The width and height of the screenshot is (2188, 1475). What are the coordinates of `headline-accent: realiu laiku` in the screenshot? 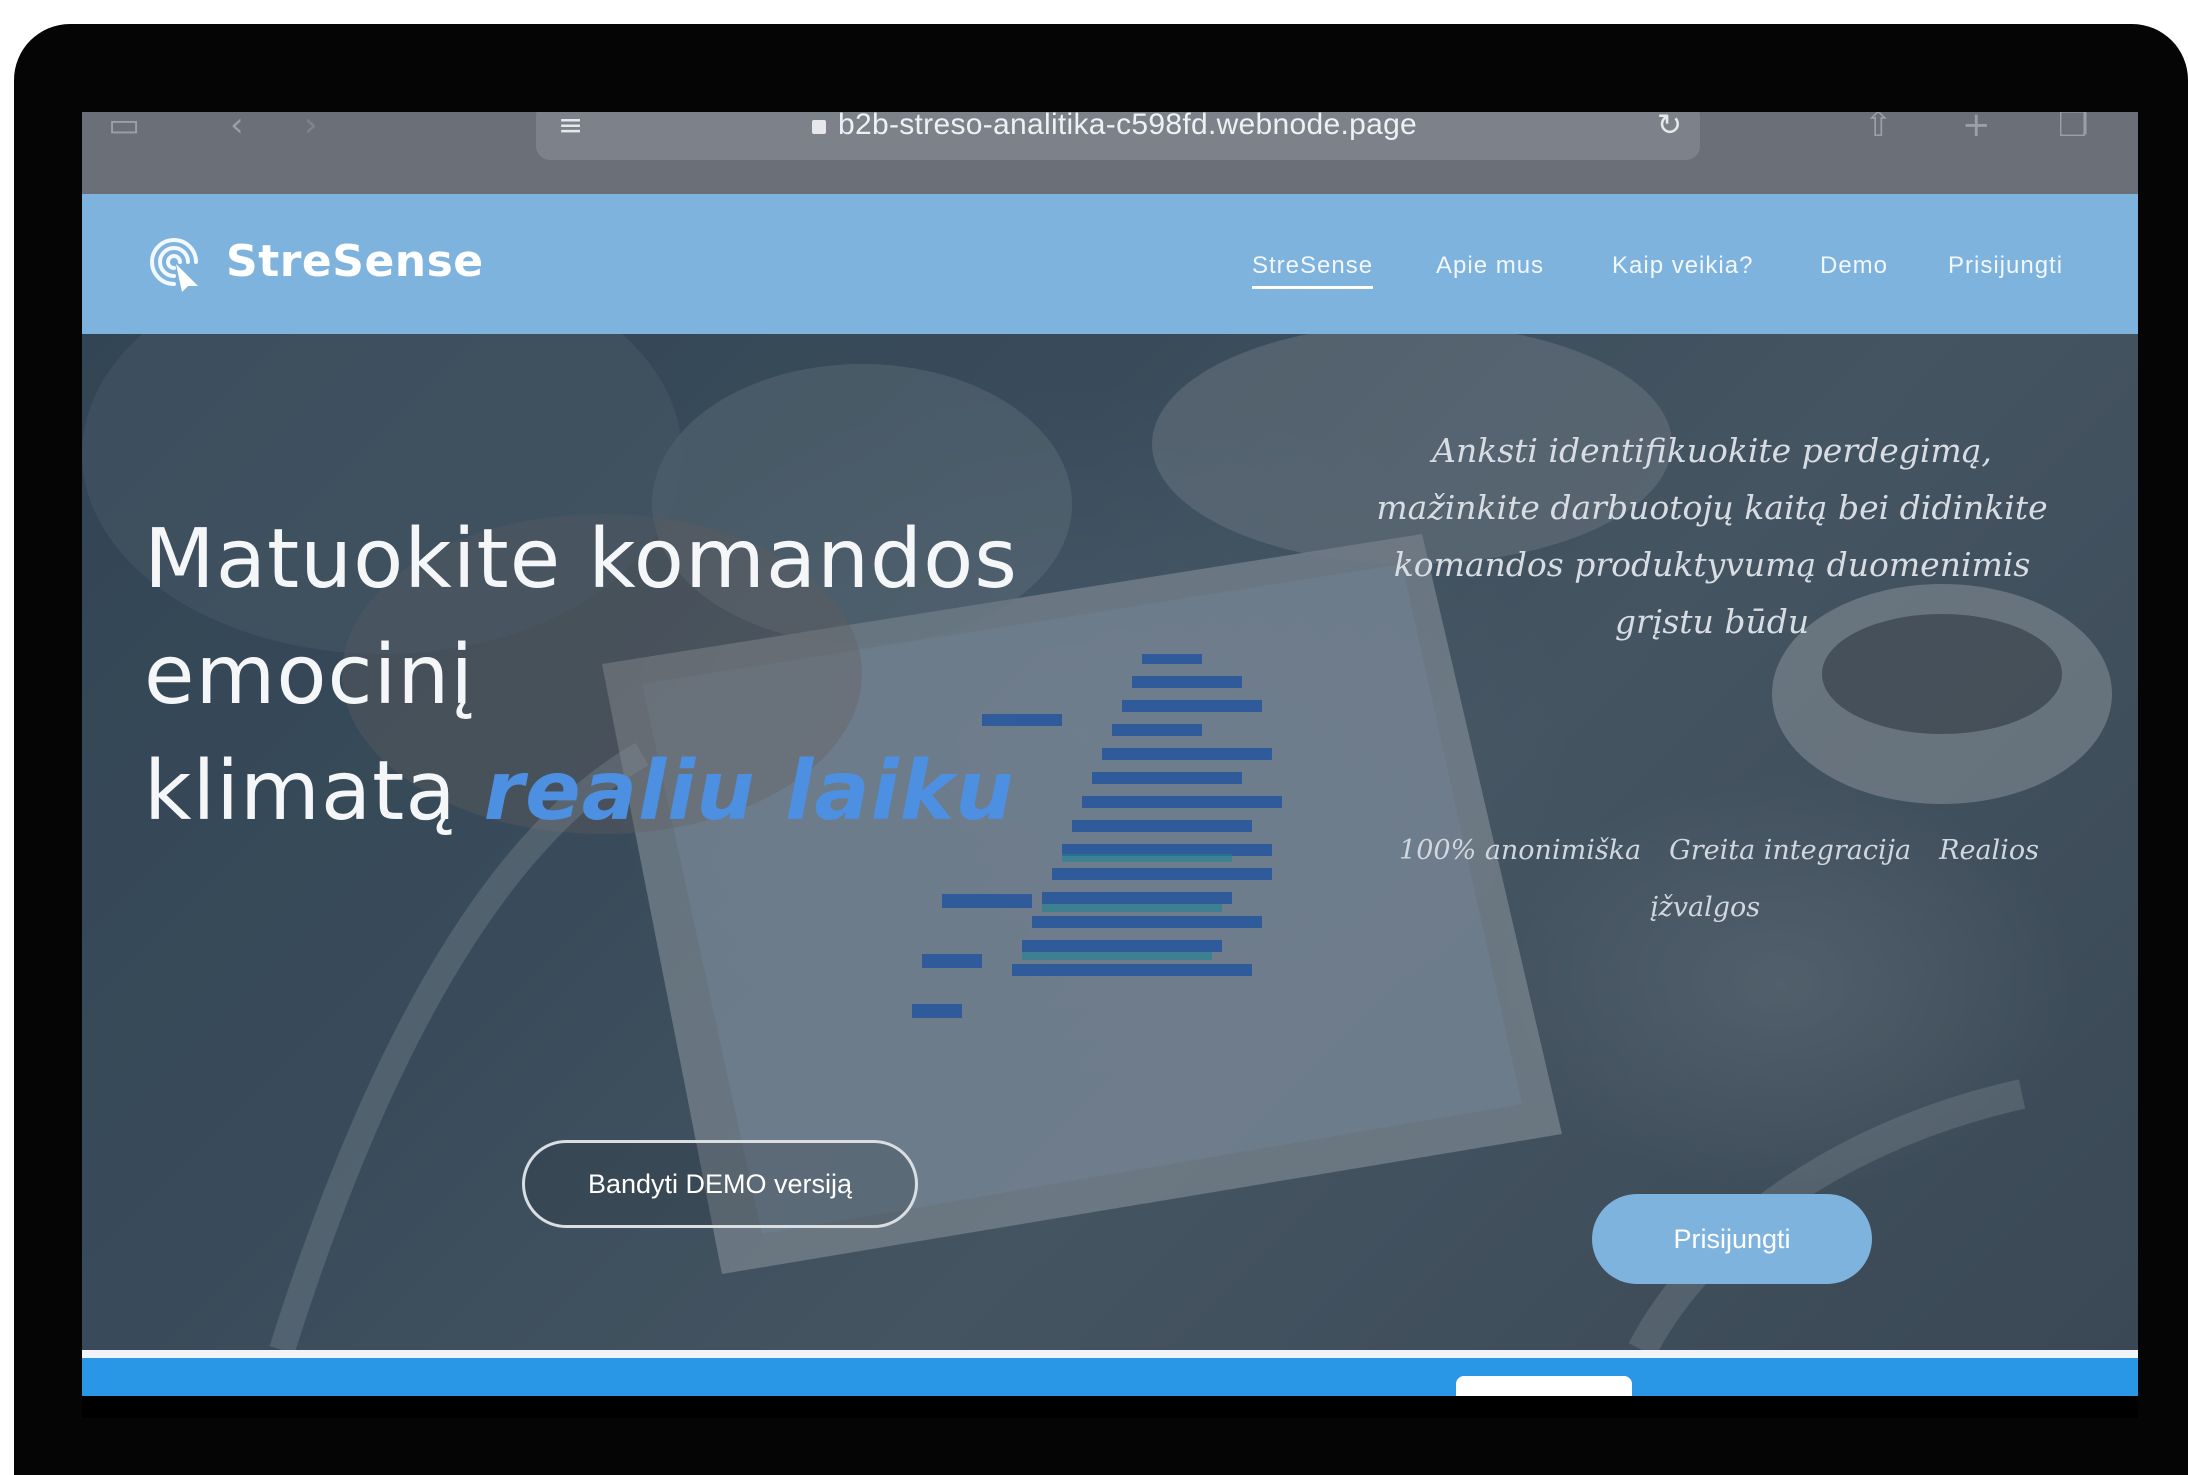 It's located at (749, 791).